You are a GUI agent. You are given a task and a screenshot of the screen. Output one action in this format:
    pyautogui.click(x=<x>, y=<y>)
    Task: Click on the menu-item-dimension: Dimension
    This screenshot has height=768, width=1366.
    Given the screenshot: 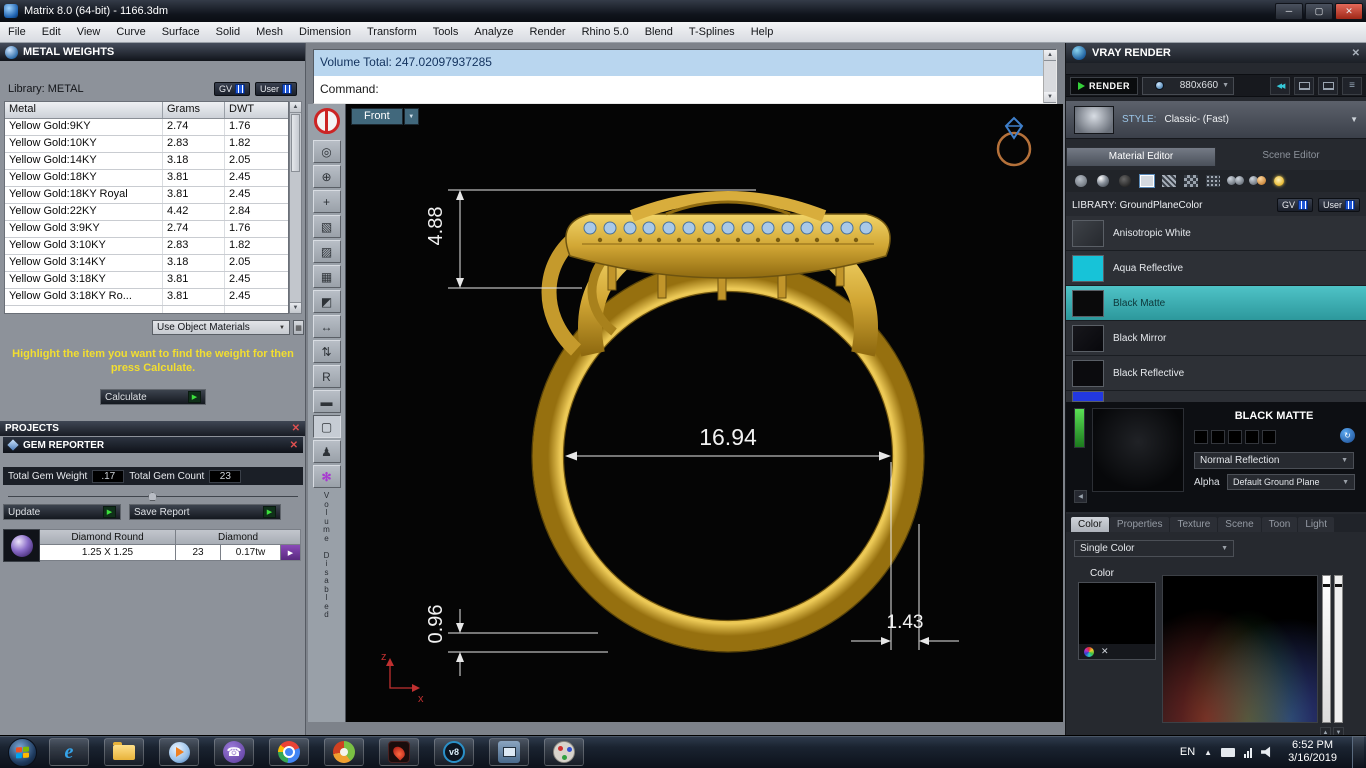 What is the action you would take?
    pyautogui.click(x=325, y=32)
    